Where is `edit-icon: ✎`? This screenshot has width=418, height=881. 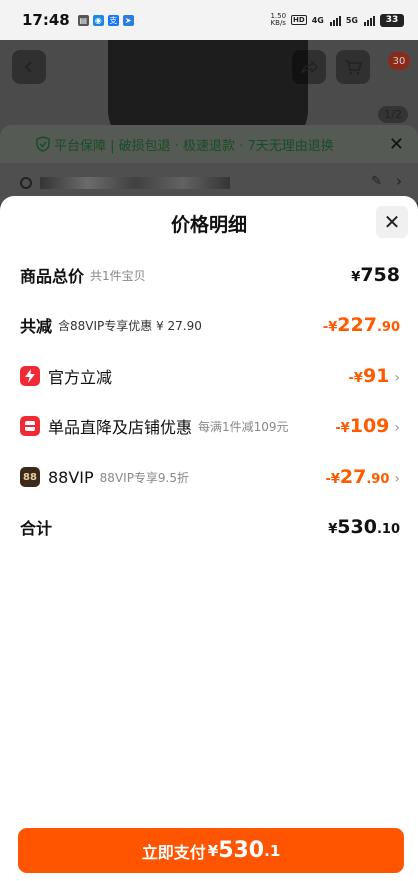 edit-icon: ✎ is located at coordinates (376, 181).